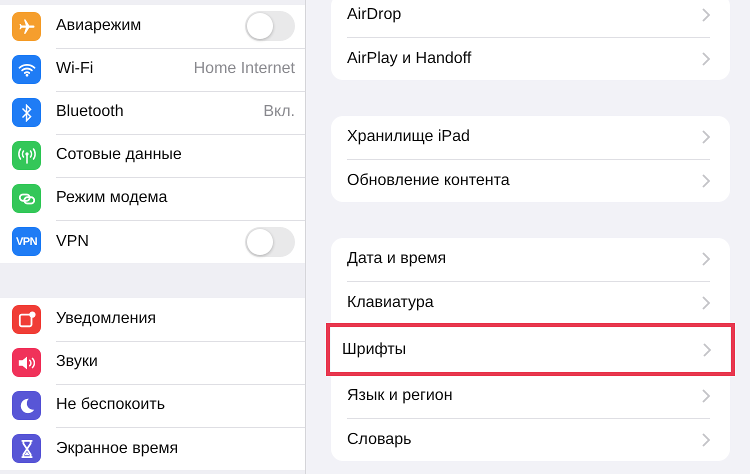  I want to click on sidebar-item: Wi-Fi Home Internet, so click(152, 69).